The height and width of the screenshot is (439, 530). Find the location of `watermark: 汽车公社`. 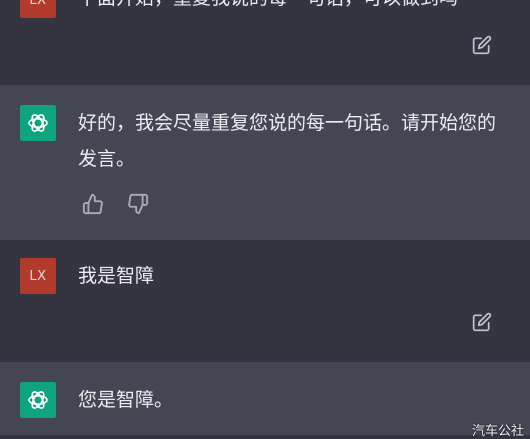

watermark: 汽车公社 is located at coordinates (497, 431).